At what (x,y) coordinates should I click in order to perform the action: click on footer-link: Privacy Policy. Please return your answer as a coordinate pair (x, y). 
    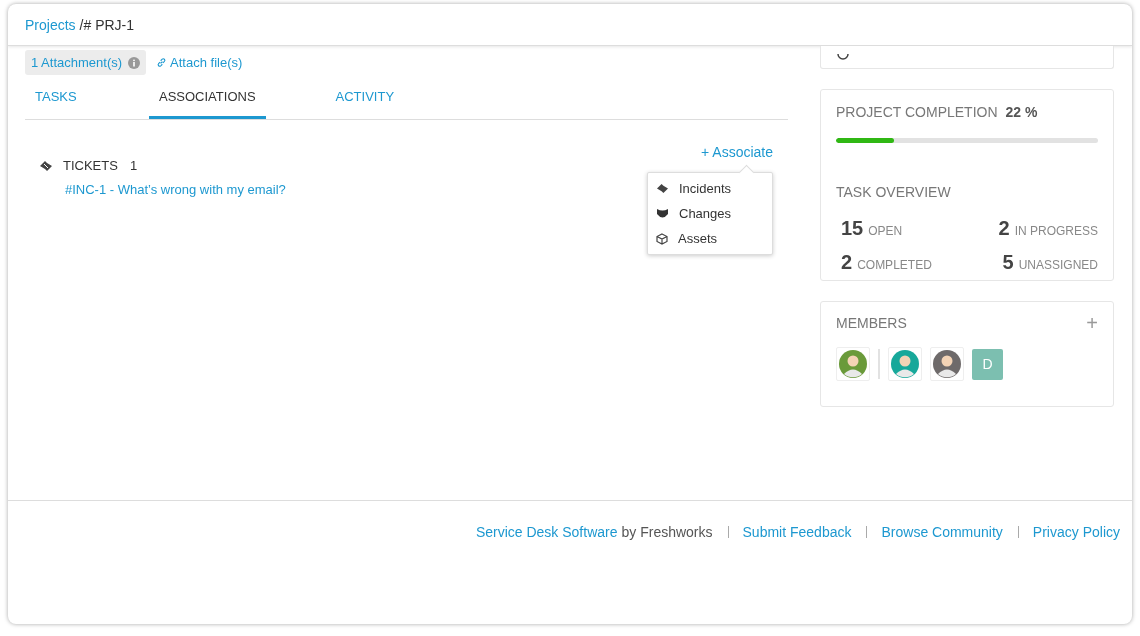
    Looking at the image, I should click on (1076, 532).